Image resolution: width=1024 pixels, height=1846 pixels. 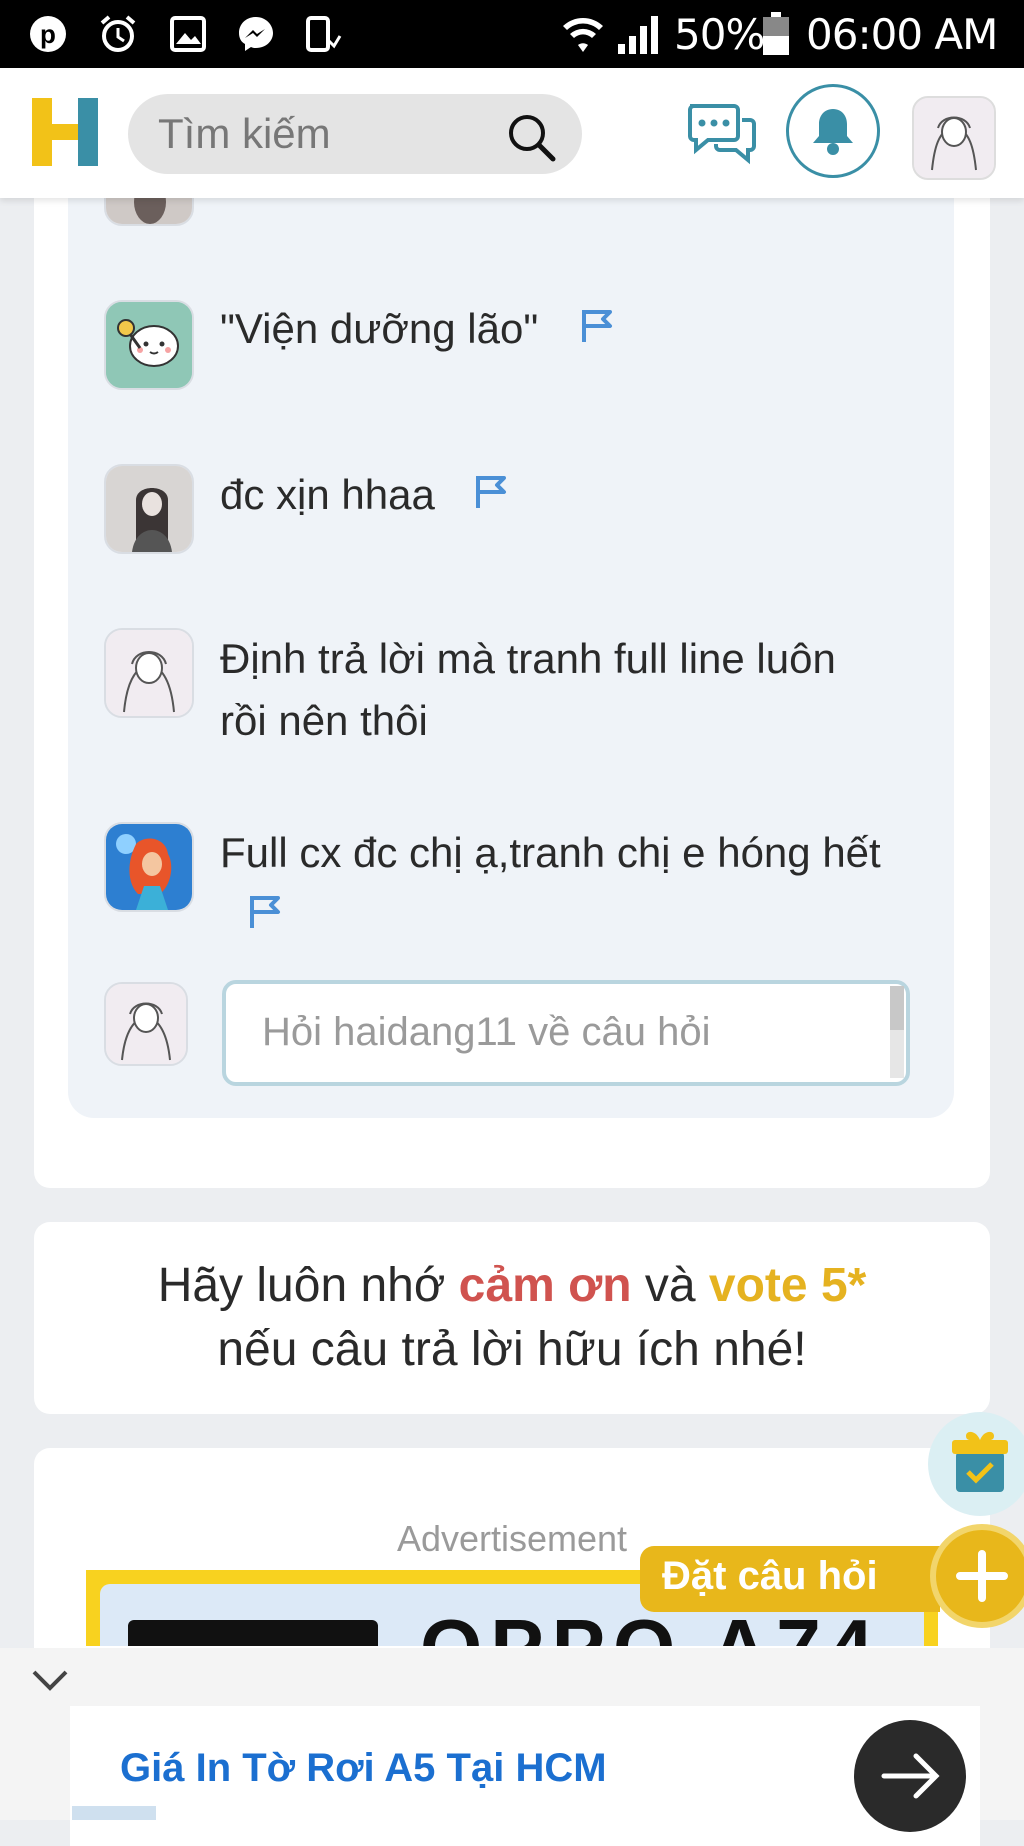 What do you see at coordinates (550, 852) in the screenshot?
I see `comment-text: Full cx đc chị ạ,tranh chị e hóng hết` at bounding box center [550, 852].